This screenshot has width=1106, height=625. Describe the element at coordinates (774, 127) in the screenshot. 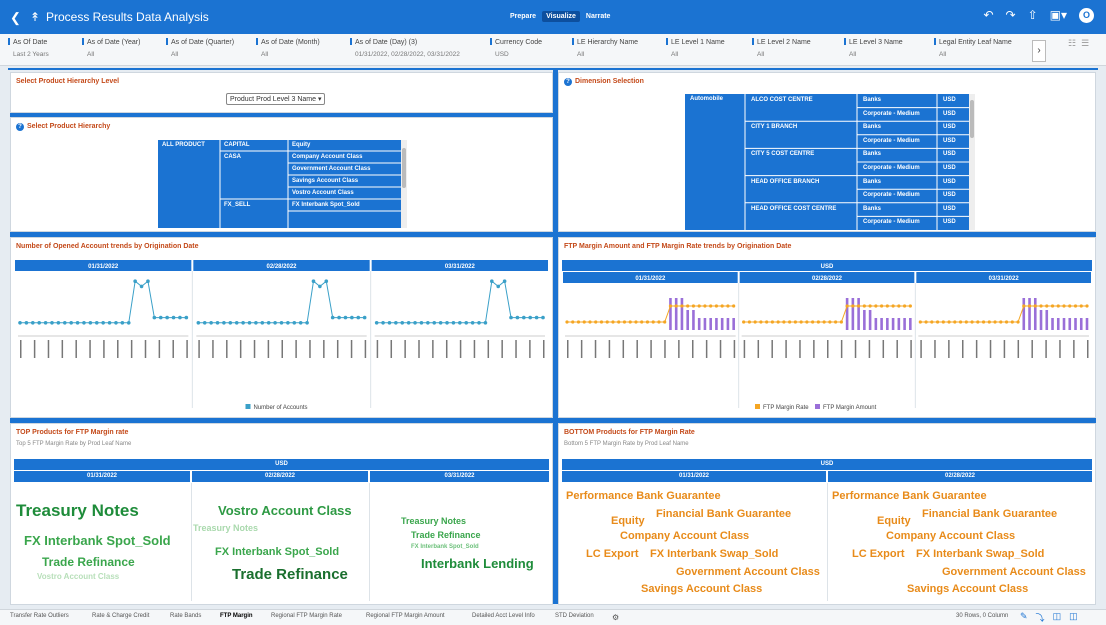

I see `dimension-centre: CITY 1 BRANCH` at that location.